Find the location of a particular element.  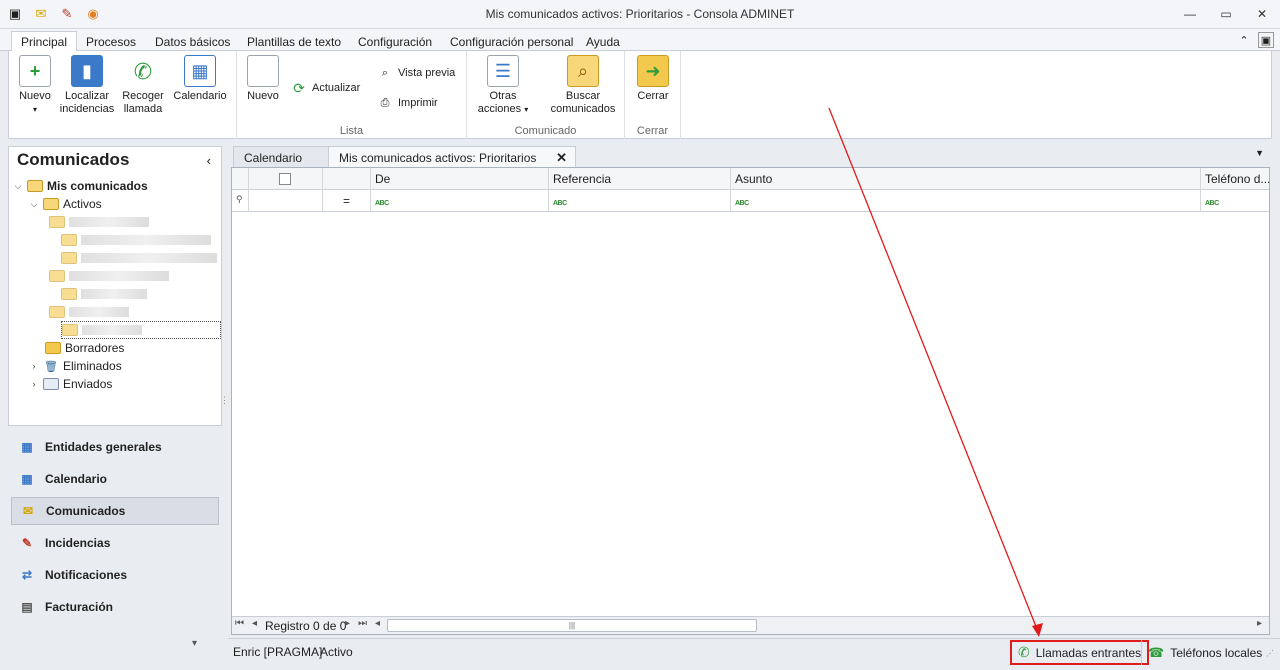

next-record-icon: ▸ is located at coordinates (347, 623).